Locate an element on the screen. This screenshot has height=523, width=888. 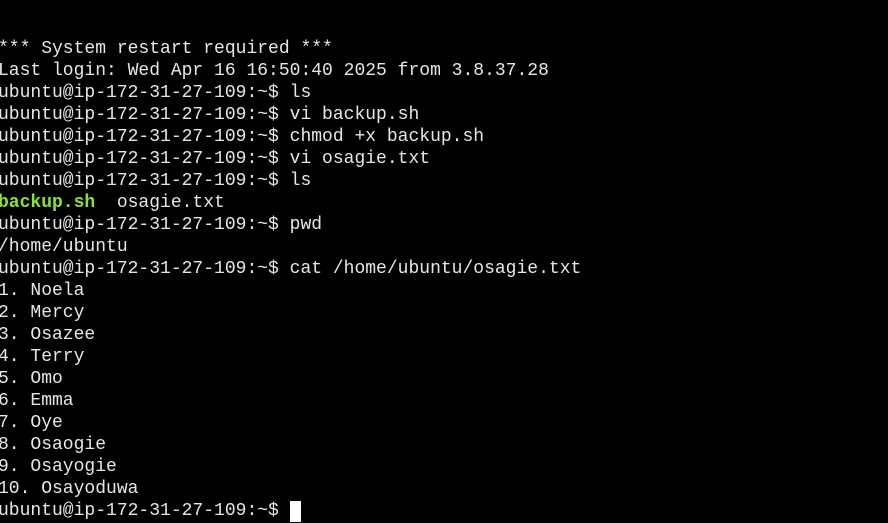
ls-output-line: backup.sh osagie.txt is located at coordinates (444, 203).